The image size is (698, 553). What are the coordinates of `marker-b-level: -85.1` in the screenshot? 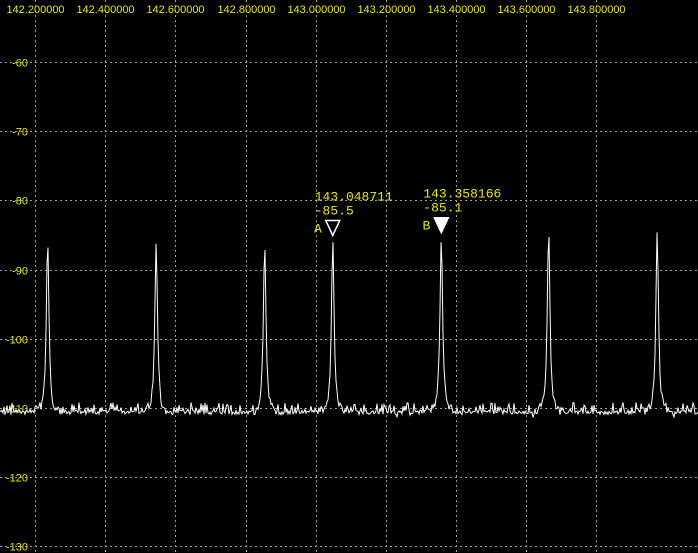 It's located at (442, 208).